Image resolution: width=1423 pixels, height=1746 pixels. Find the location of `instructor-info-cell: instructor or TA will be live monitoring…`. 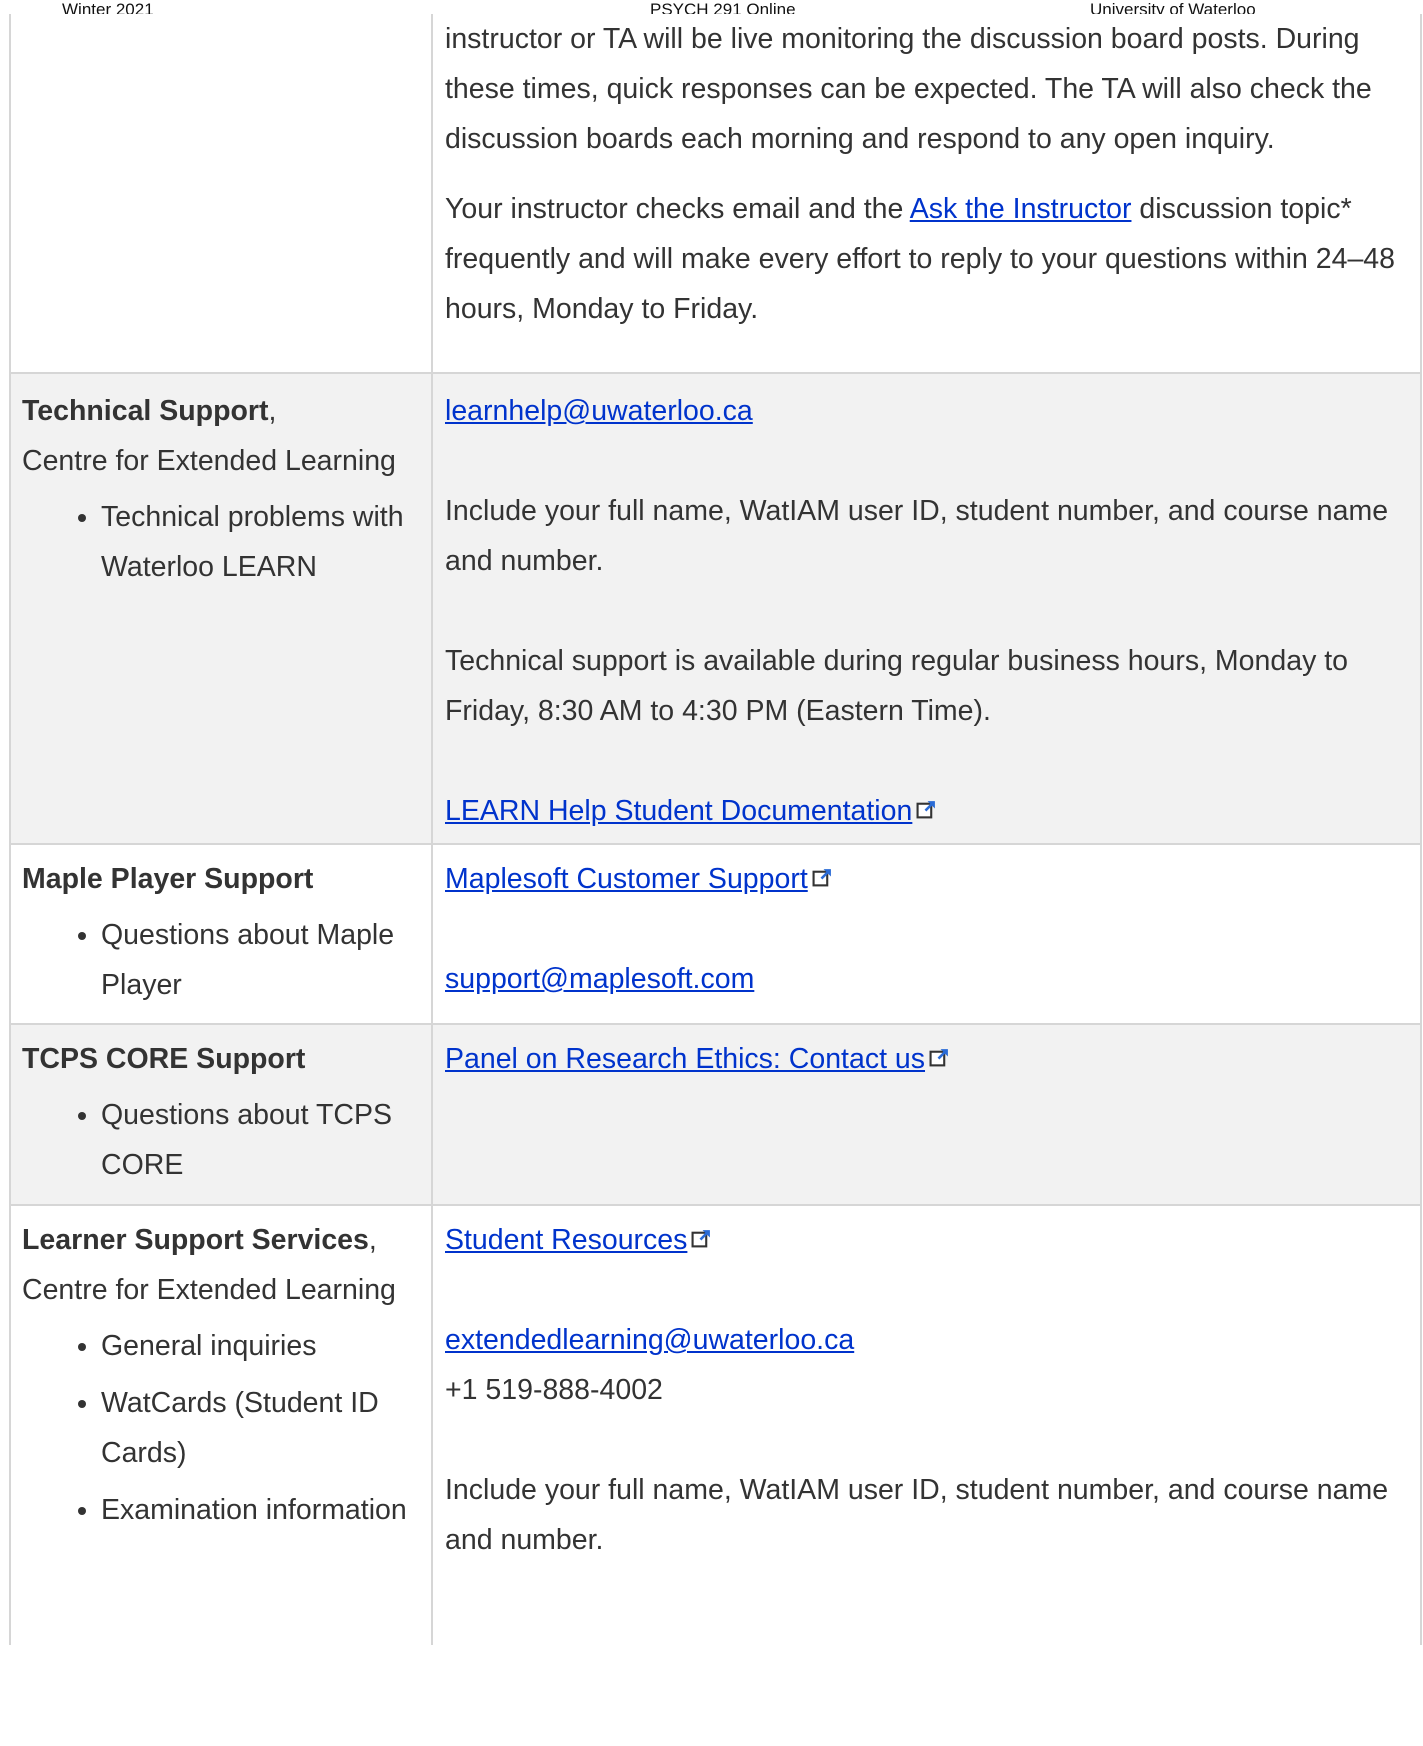

instructor-info-cell: instructor or TA will be live monitoring… is located at coordinates (926, 194).